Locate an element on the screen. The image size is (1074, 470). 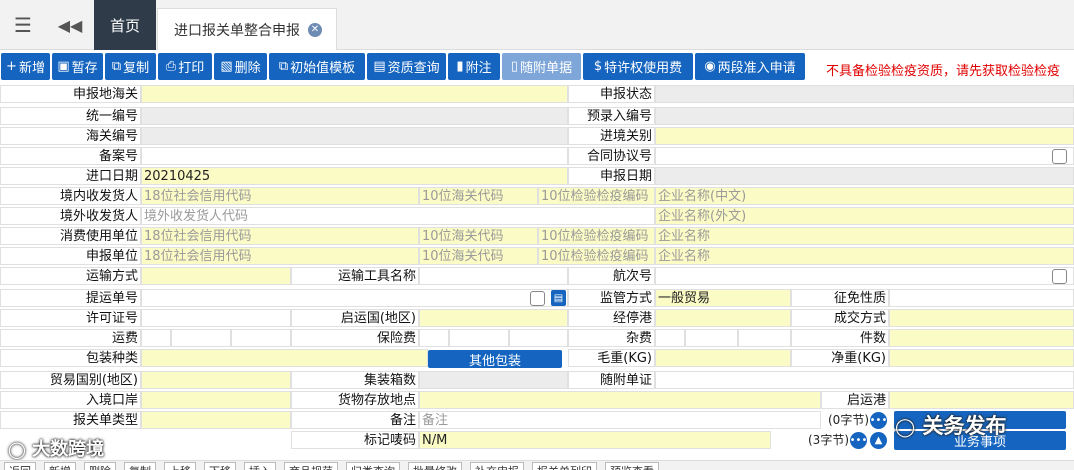
consumer-credit-code-field: 18位社会信用代码 is located at coordinates (280, 236).